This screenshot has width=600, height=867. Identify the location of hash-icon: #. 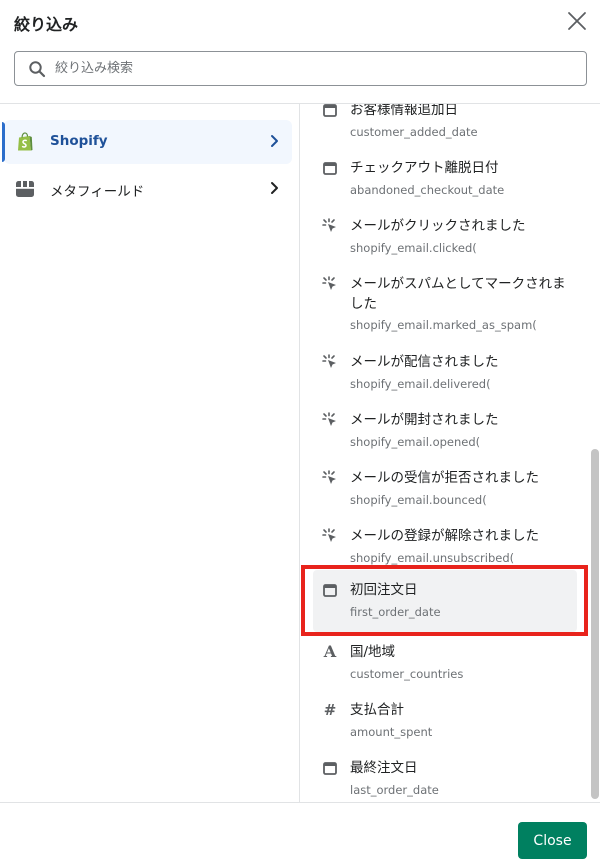
(330, 710).